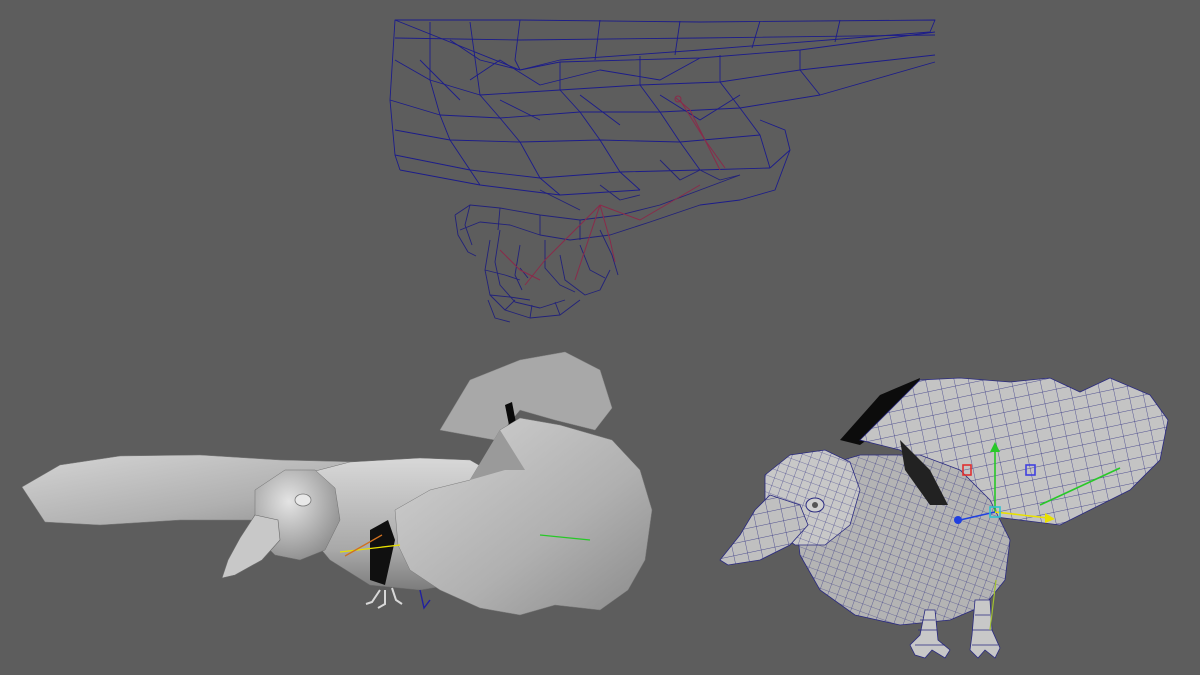  I want to click on shaded-beak, so click(251, 546).